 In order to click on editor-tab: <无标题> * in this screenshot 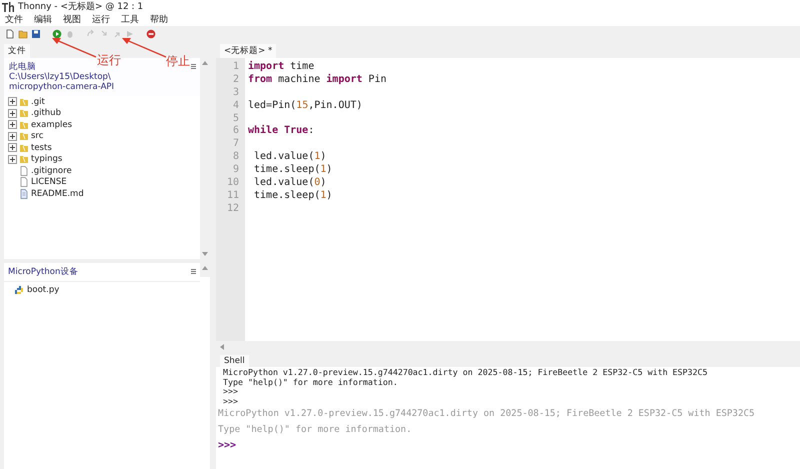, I will do `click(248, 51)`.